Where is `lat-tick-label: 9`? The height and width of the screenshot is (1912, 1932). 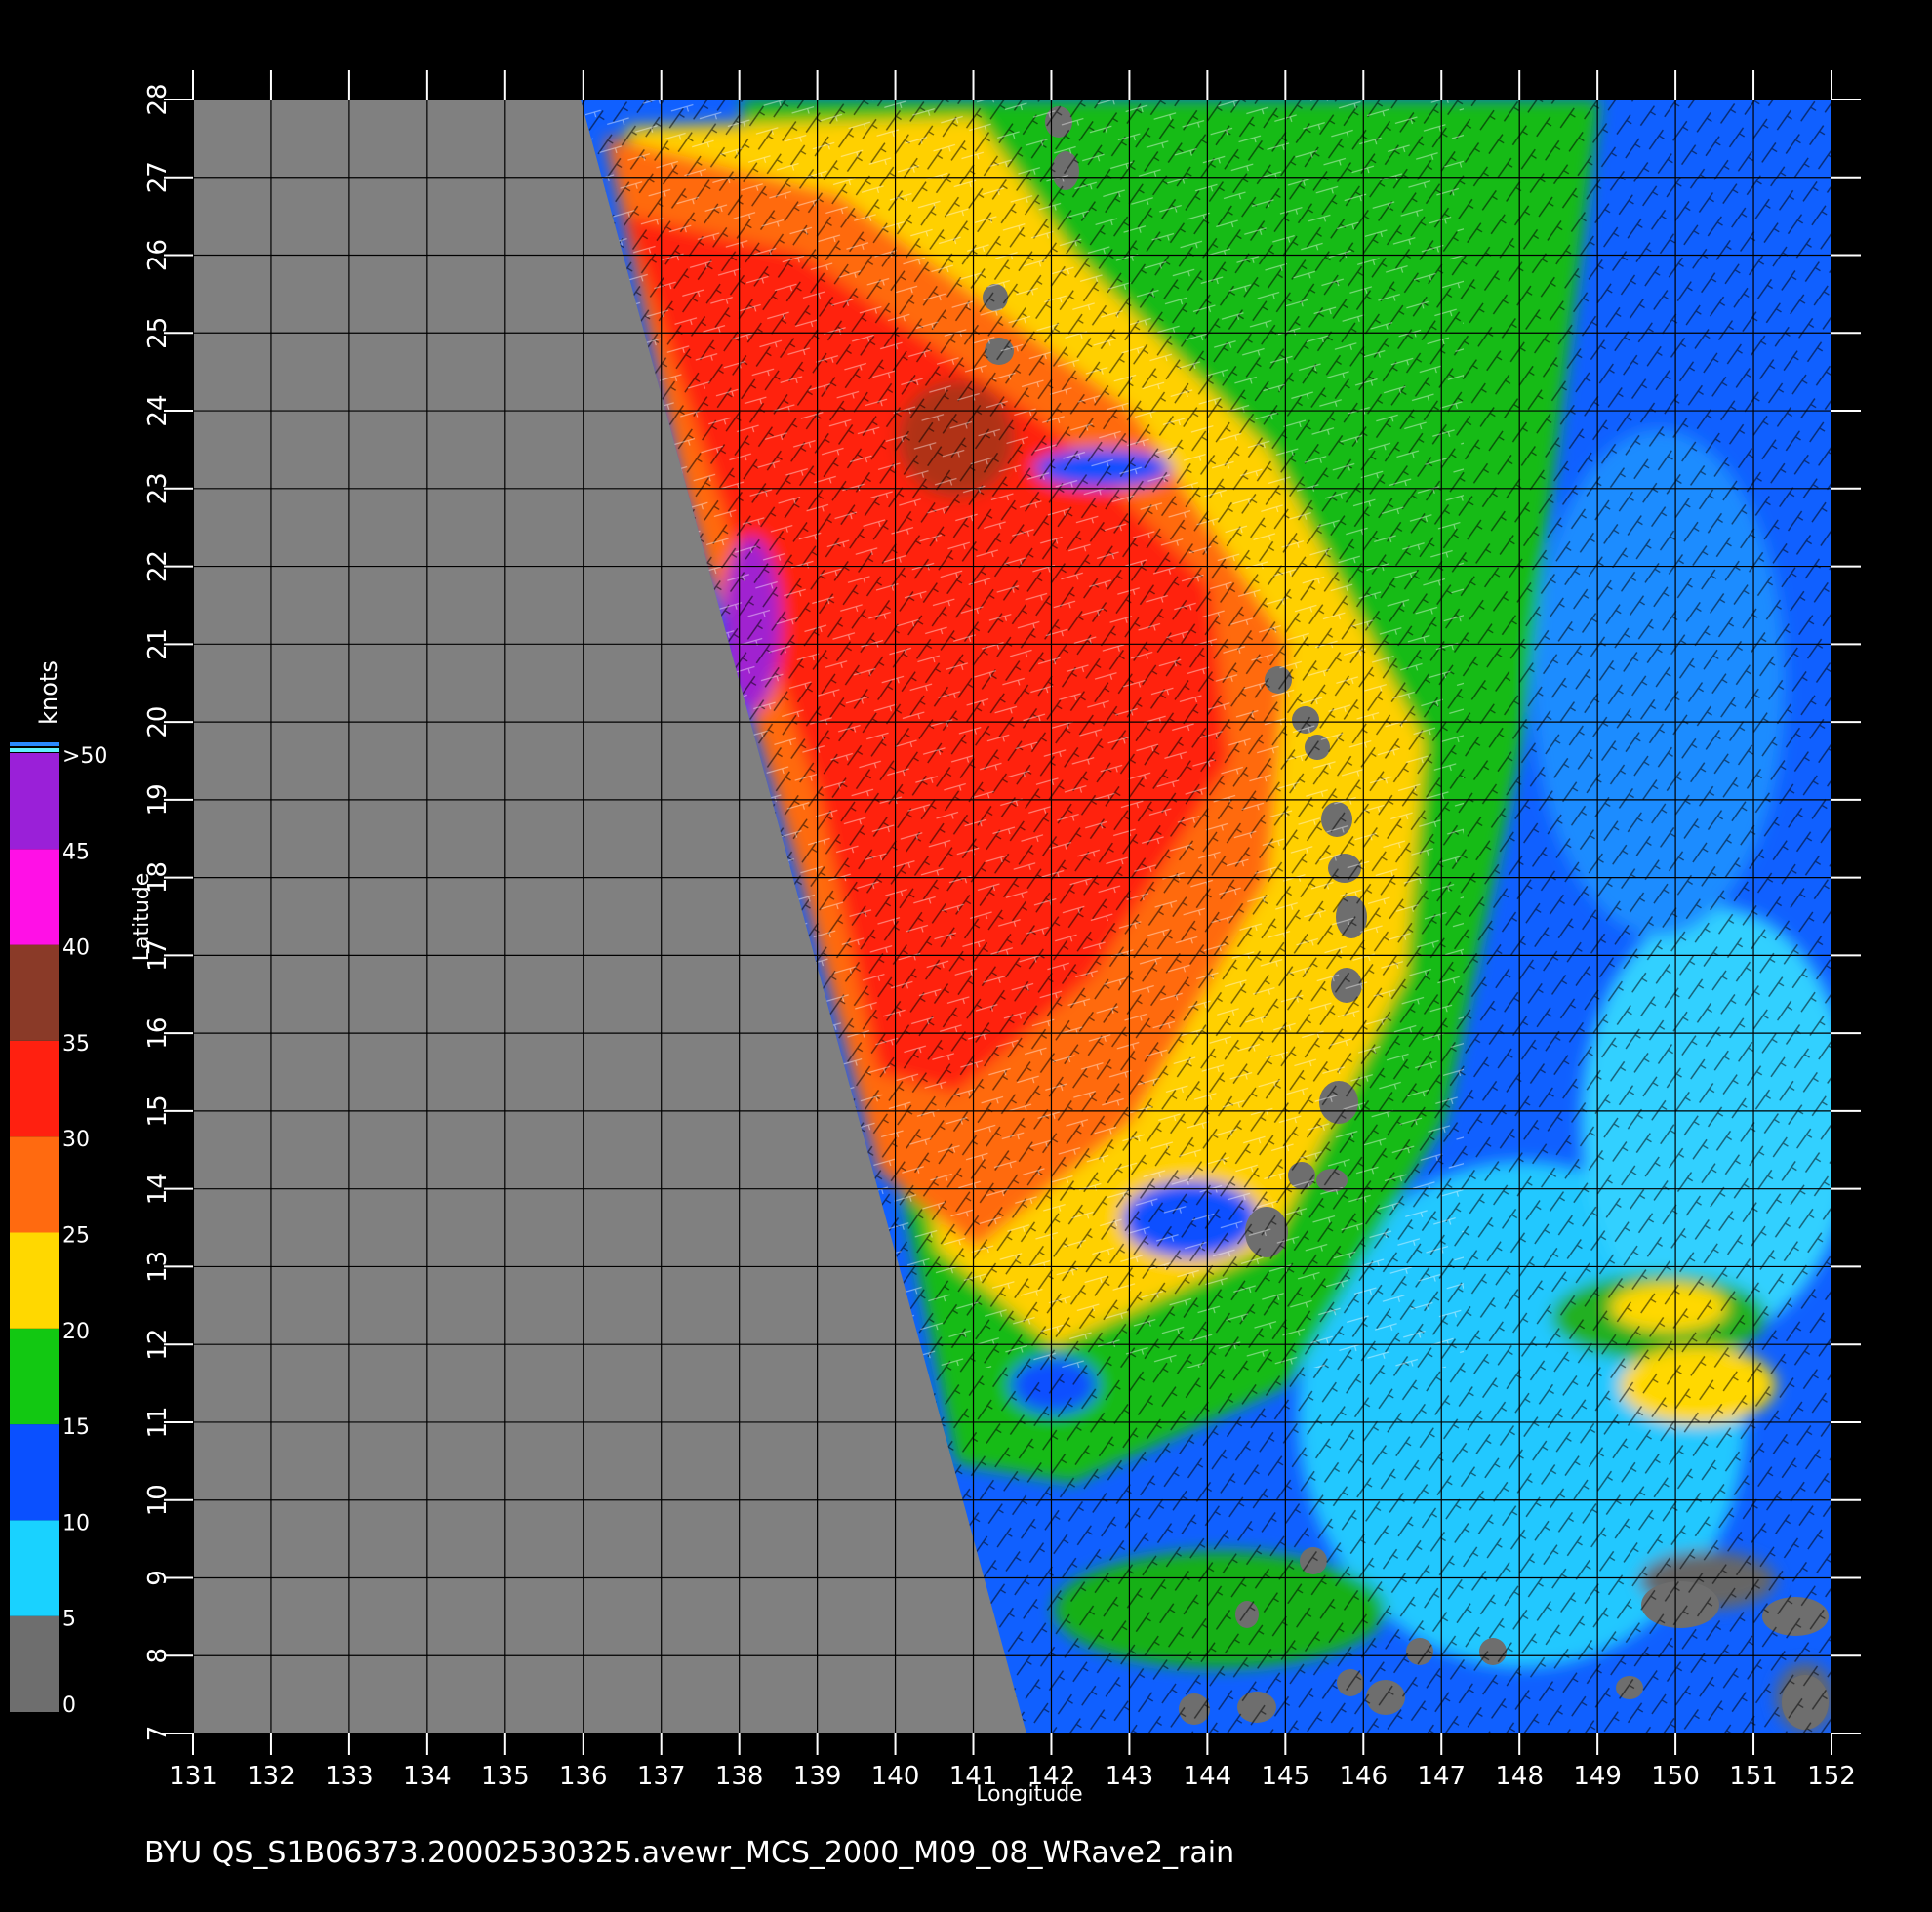
lat-tick-label: 9 is located at coordinates (158, 1578).